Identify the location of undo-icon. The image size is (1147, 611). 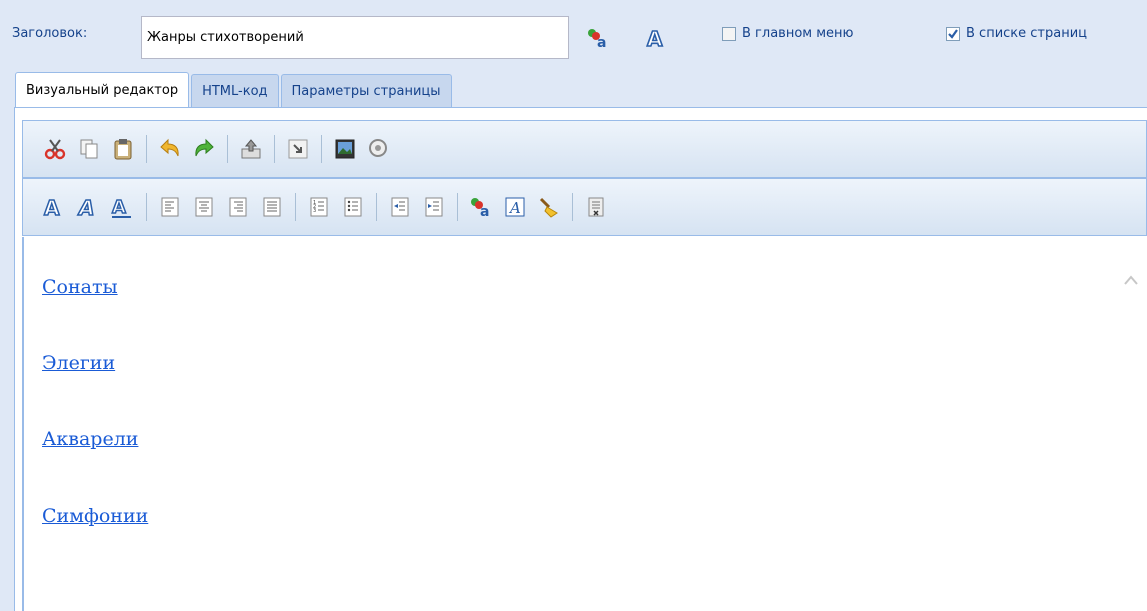
(170, 149).